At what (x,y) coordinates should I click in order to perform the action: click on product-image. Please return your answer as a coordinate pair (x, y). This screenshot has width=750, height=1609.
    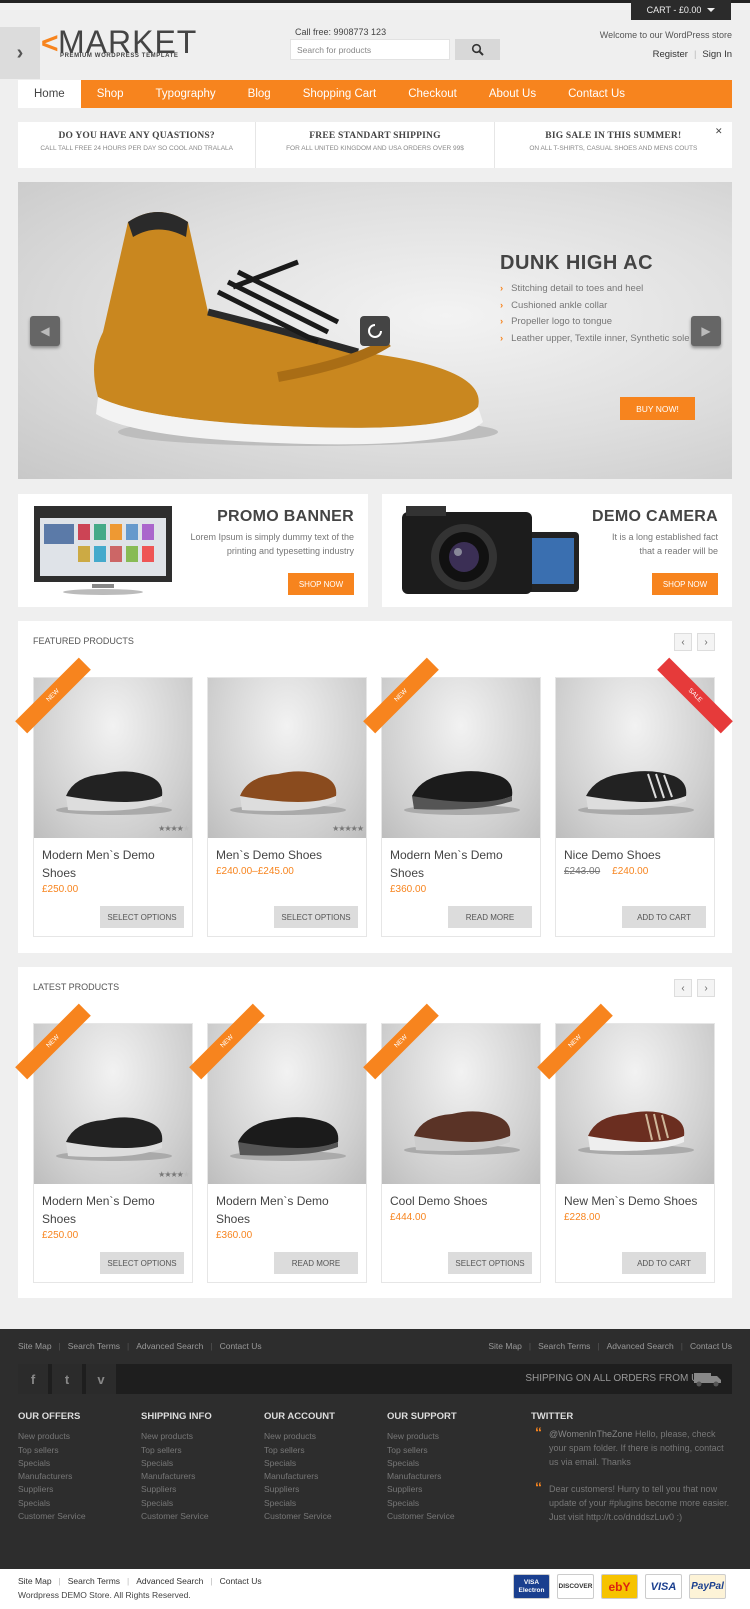
    Looking at the image, I should click on (287, 758).